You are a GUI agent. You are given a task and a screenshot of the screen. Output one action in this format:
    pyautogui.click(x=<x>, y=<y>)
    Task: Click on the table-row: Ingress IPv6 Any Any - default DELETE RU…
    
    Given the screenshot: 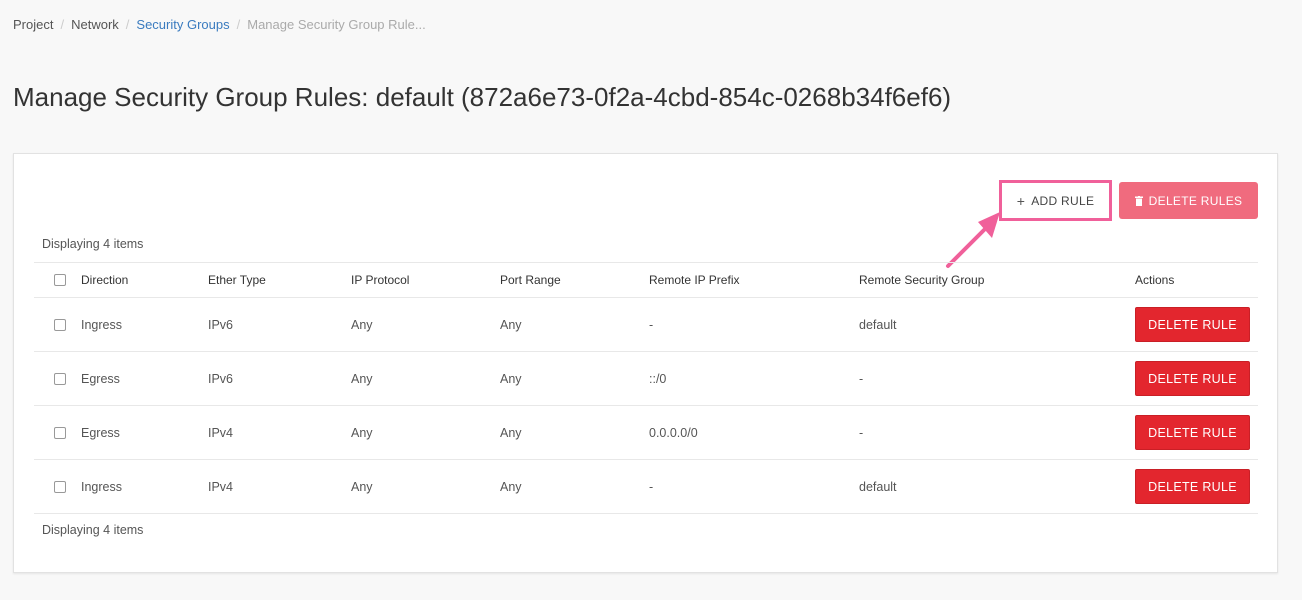 What is the action you would take?
    pyautogui.click(x=646, y=324)
    